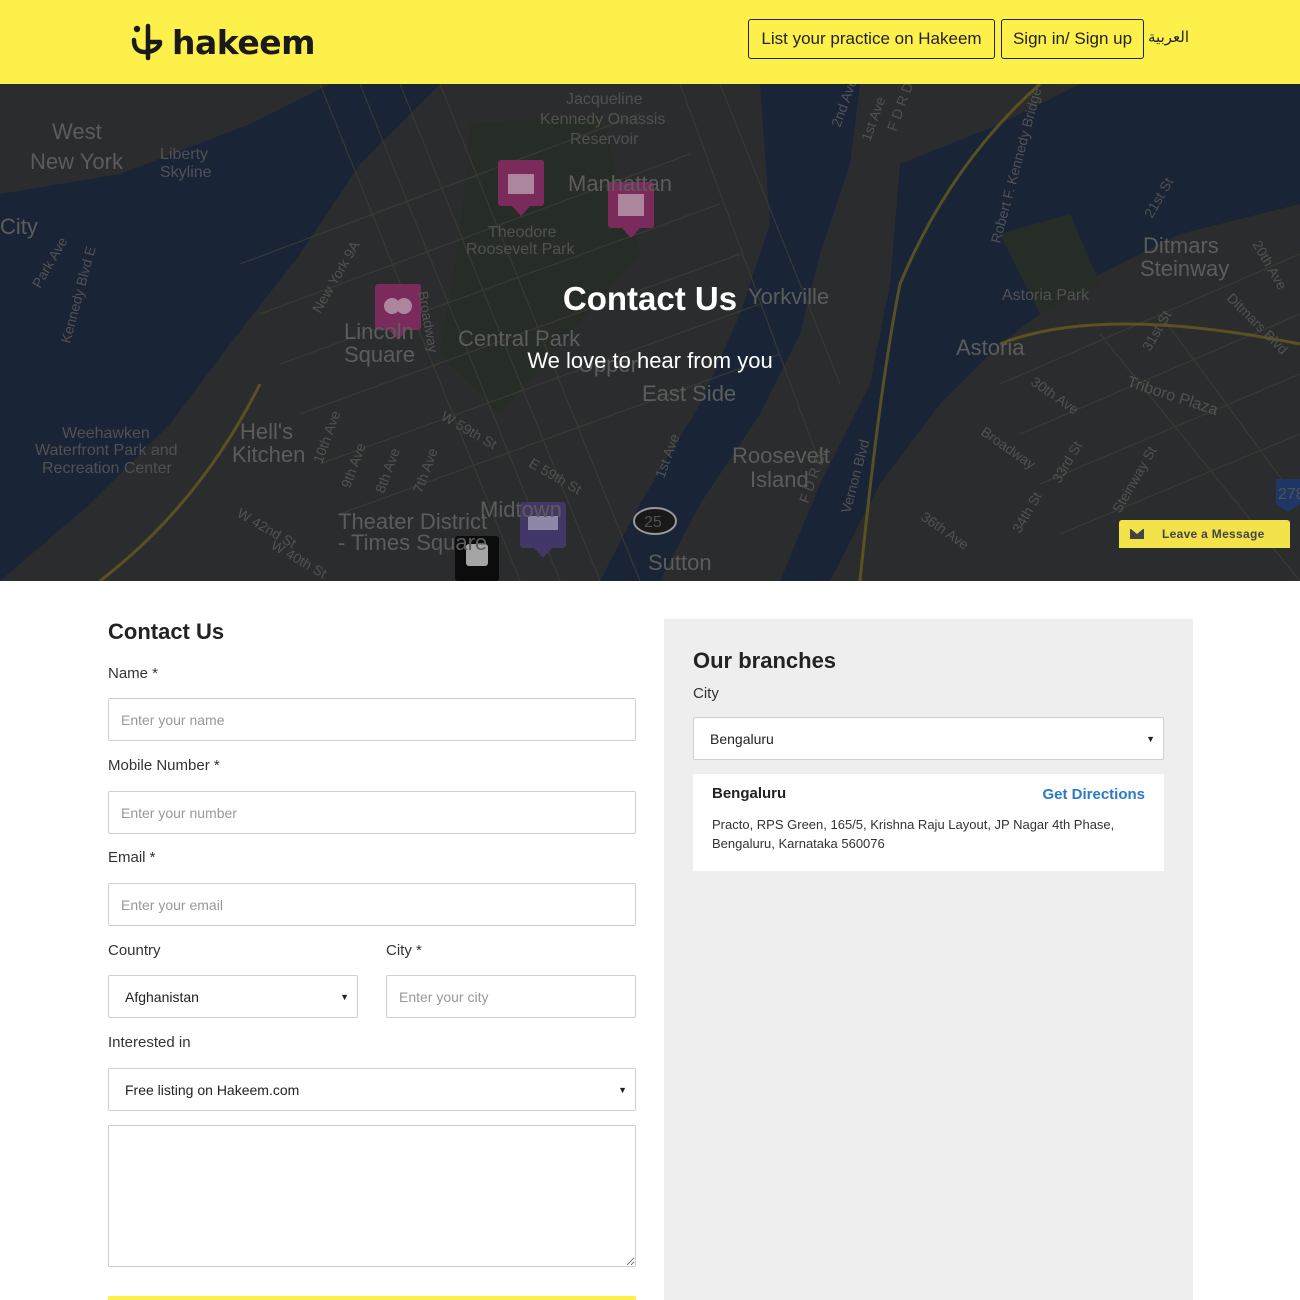  I want to click on city-label: City *, so click(404, 950).